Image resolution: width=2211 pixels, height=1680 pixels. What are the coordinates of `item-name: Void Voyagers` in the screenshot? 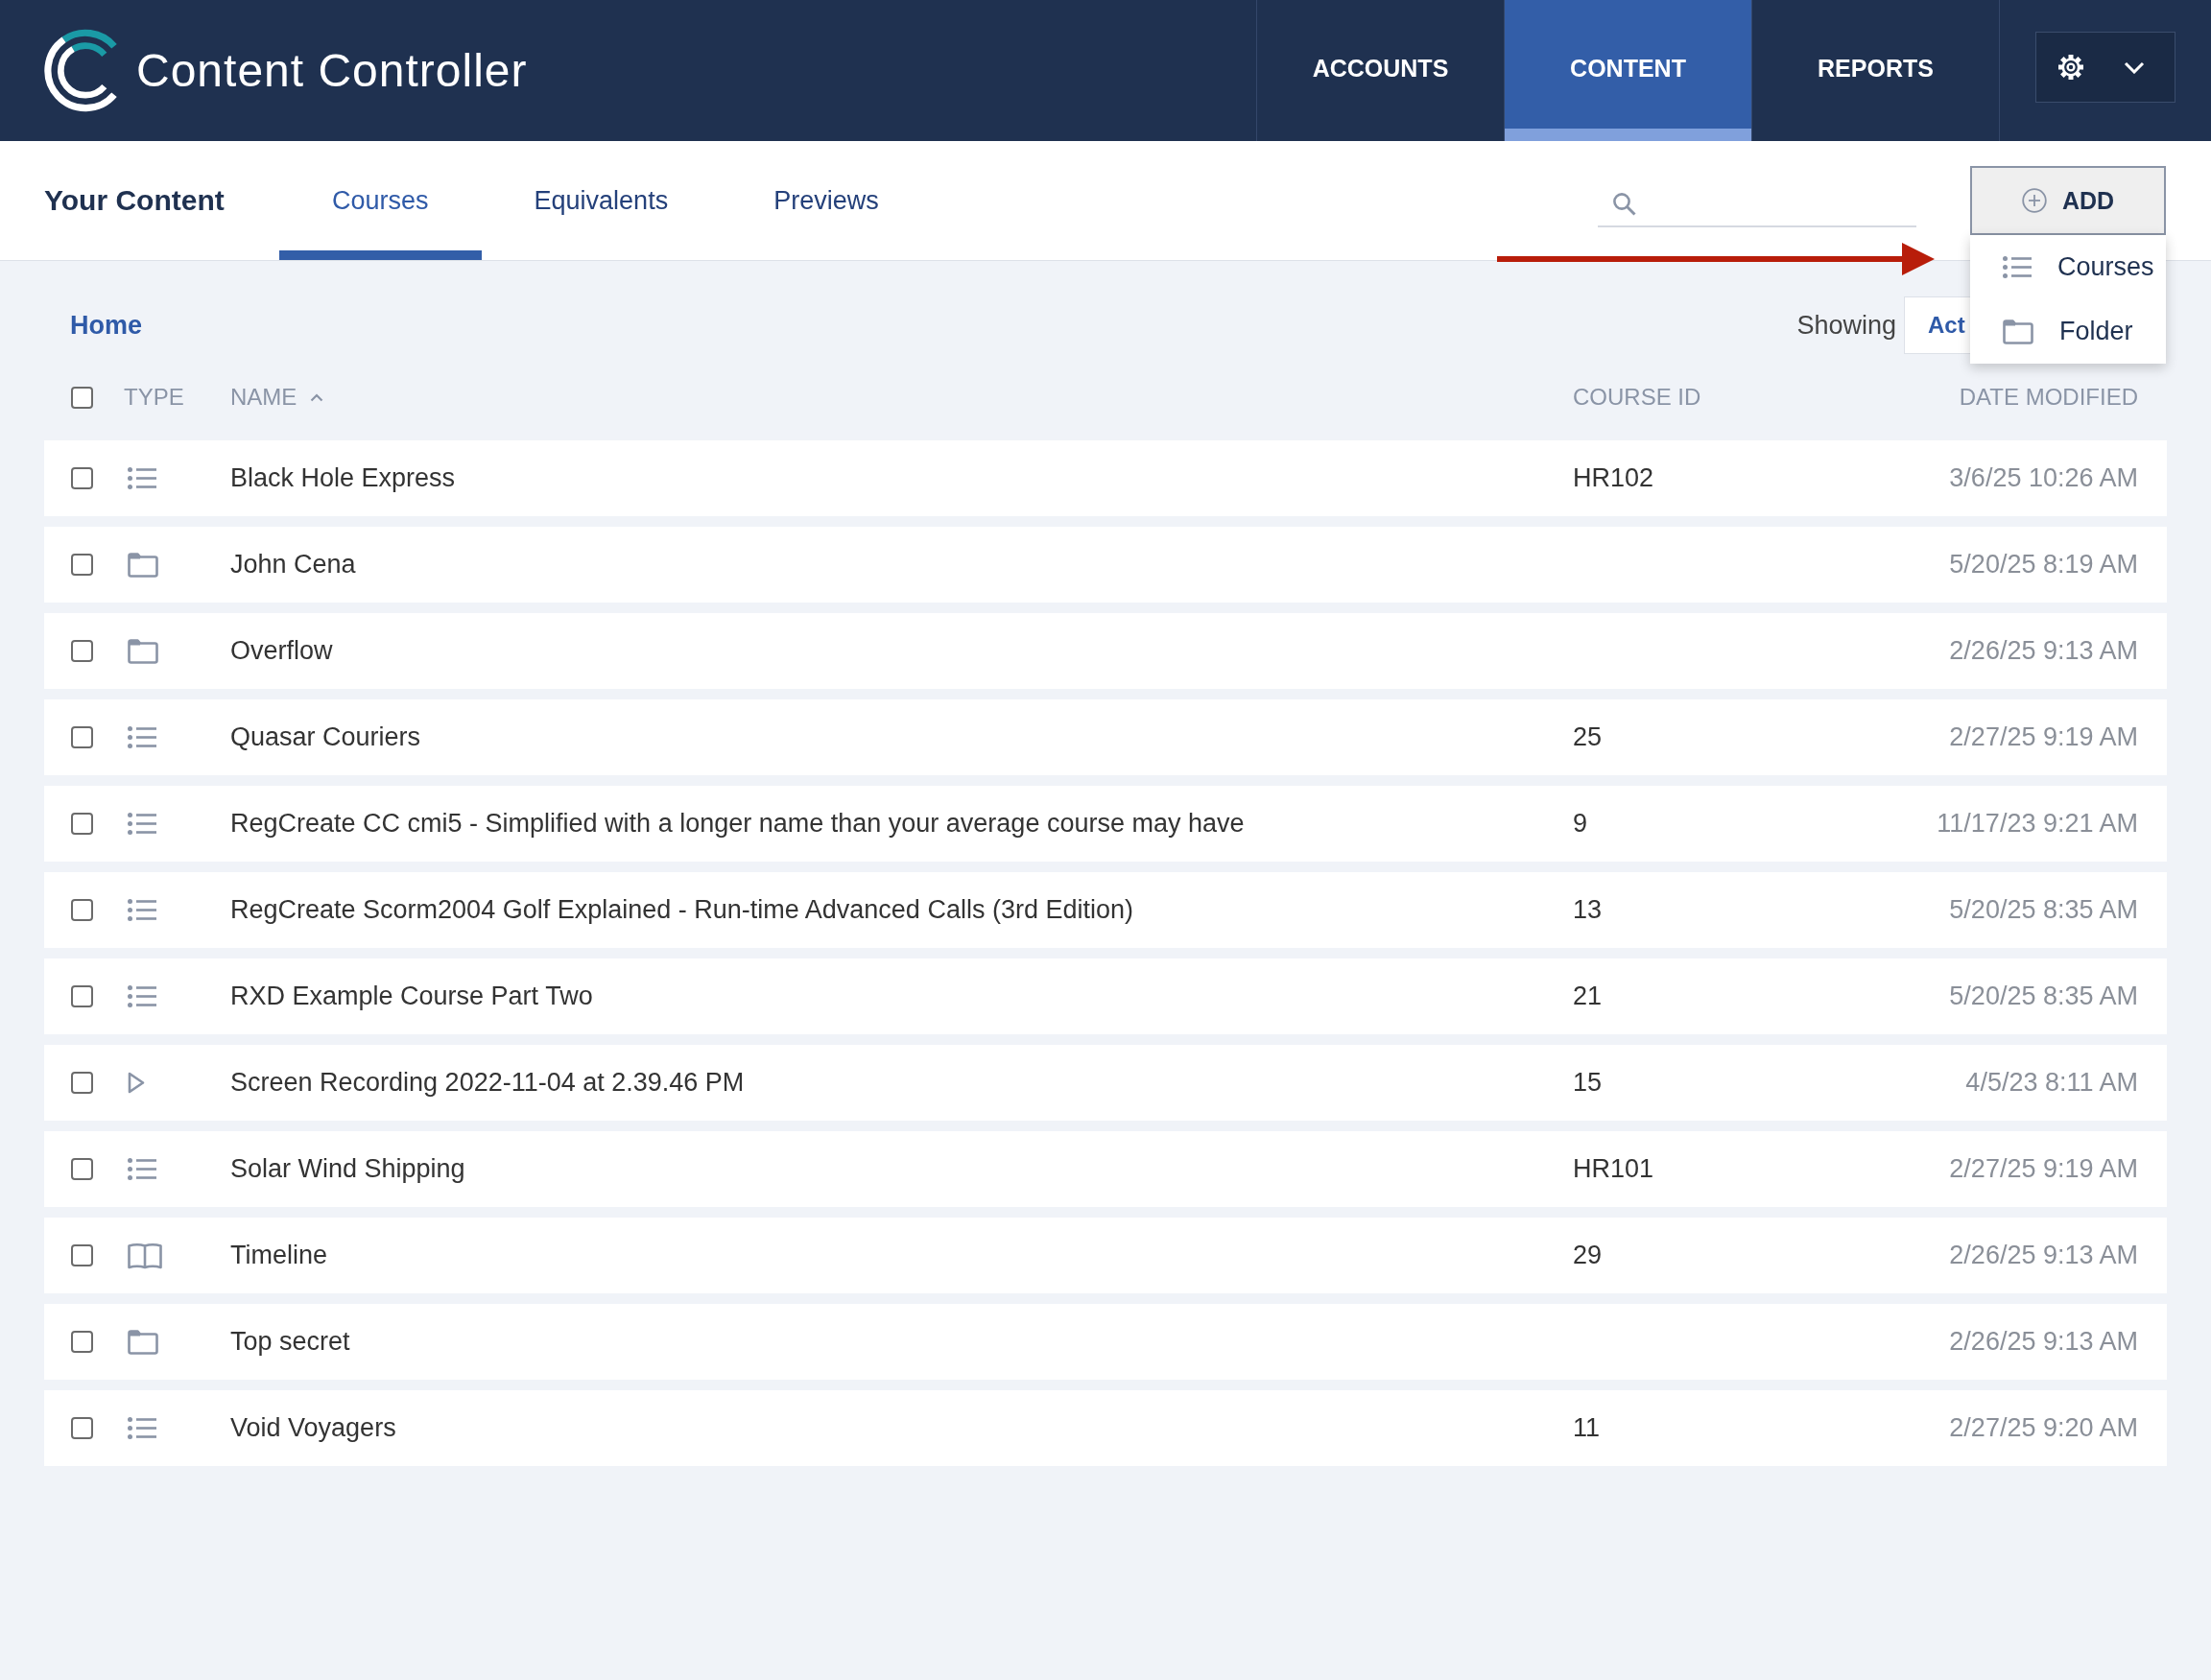 It's located at (313, 1427).